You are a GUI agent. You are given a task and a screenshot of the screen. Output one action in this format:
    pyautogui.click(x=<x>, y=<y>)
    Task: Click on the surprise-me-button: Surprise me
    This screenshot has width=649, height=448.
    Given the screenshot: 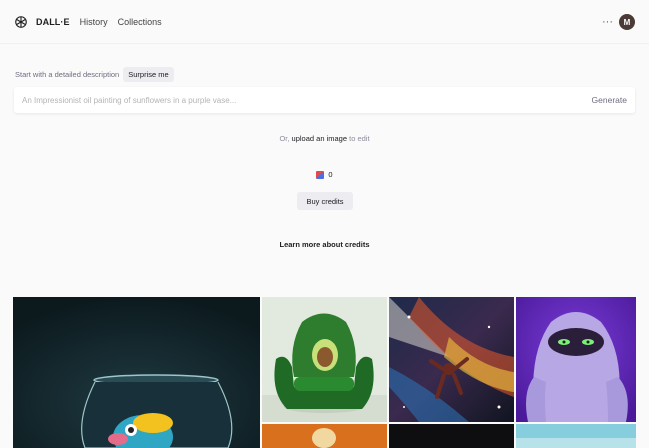 What is the action you would take?
    pyautogui.click(x=148, y=74)
    